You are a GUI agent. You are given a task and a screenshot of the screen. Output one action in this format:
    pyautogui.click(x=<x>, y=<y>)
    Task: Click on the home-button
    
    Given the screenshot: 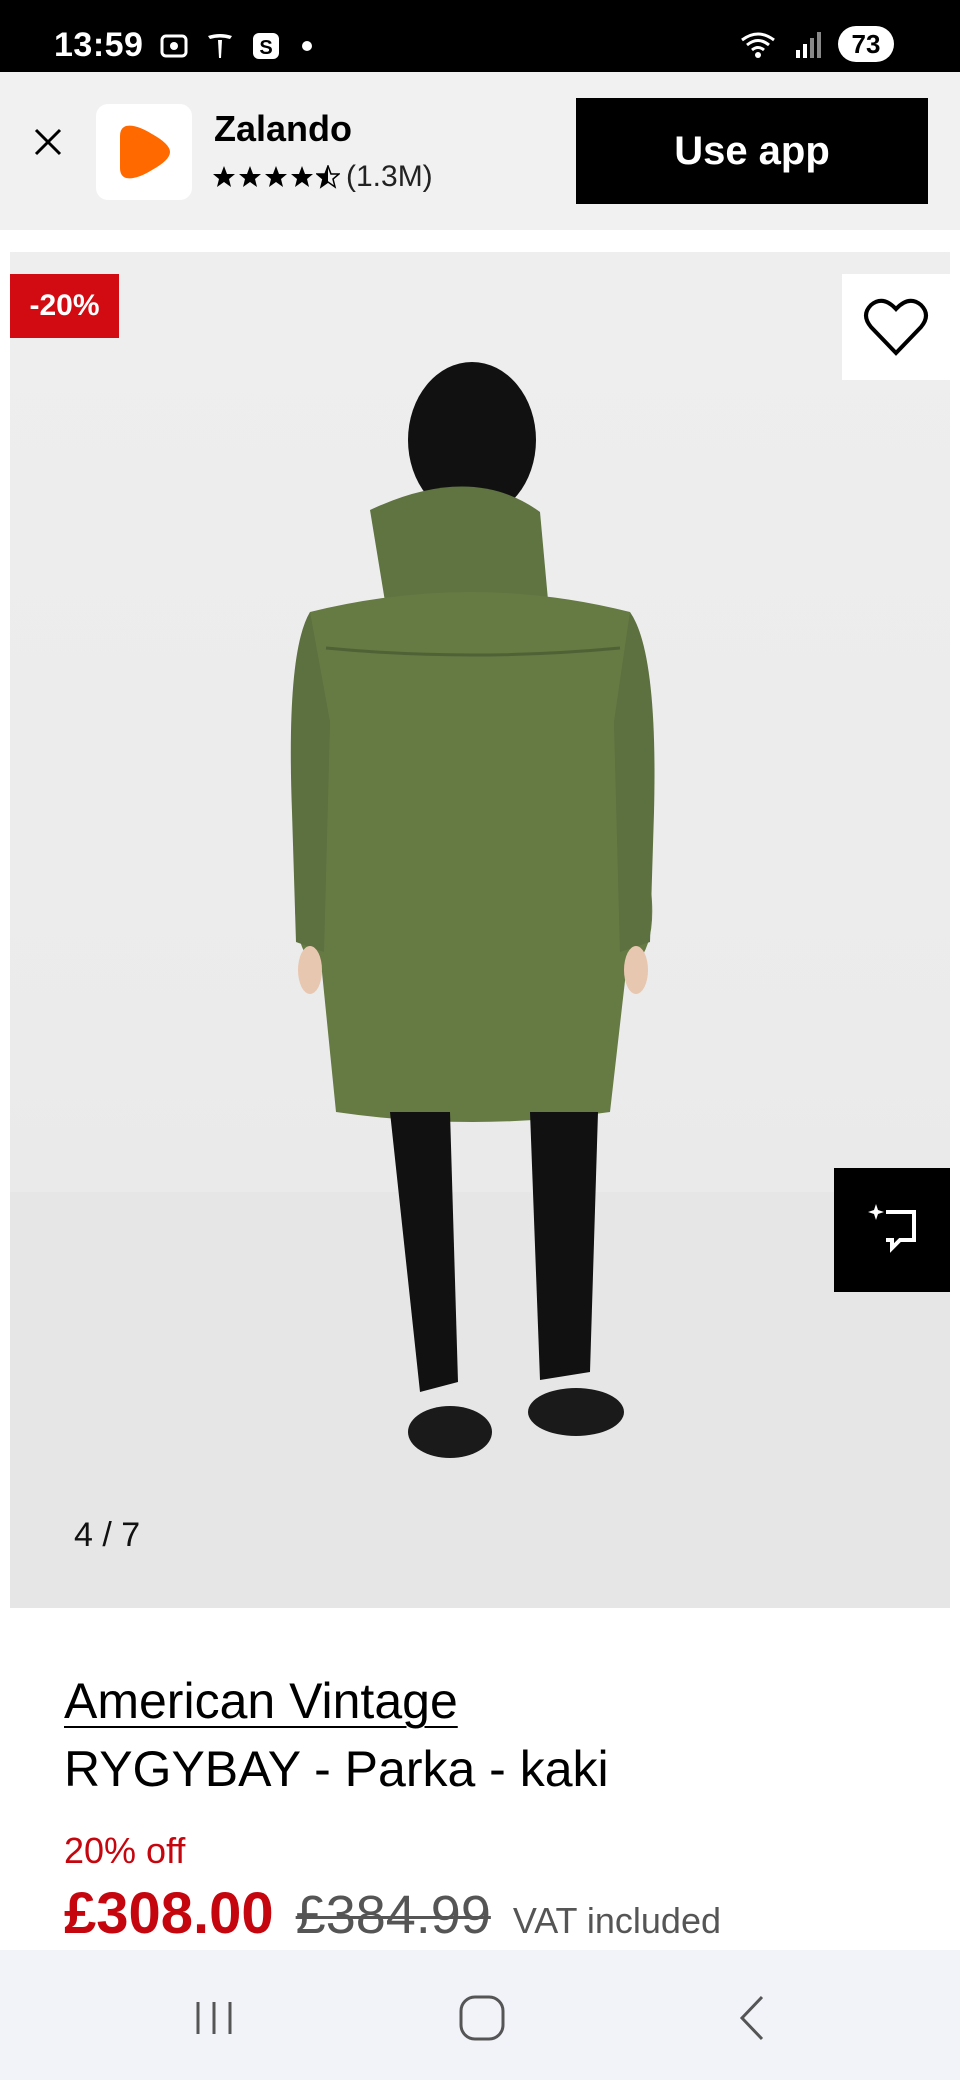 What is the action you would take?
    pyautogui.click(x=482, y=2018)
    